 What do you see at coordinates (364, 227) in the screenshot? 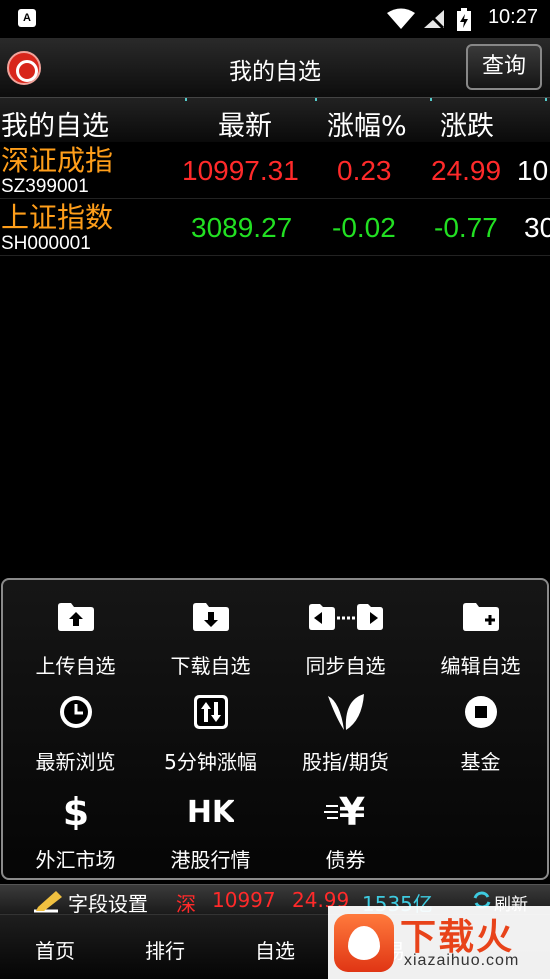
I see `stock-change-pct: -0.02` at bounding box center [364, 227].